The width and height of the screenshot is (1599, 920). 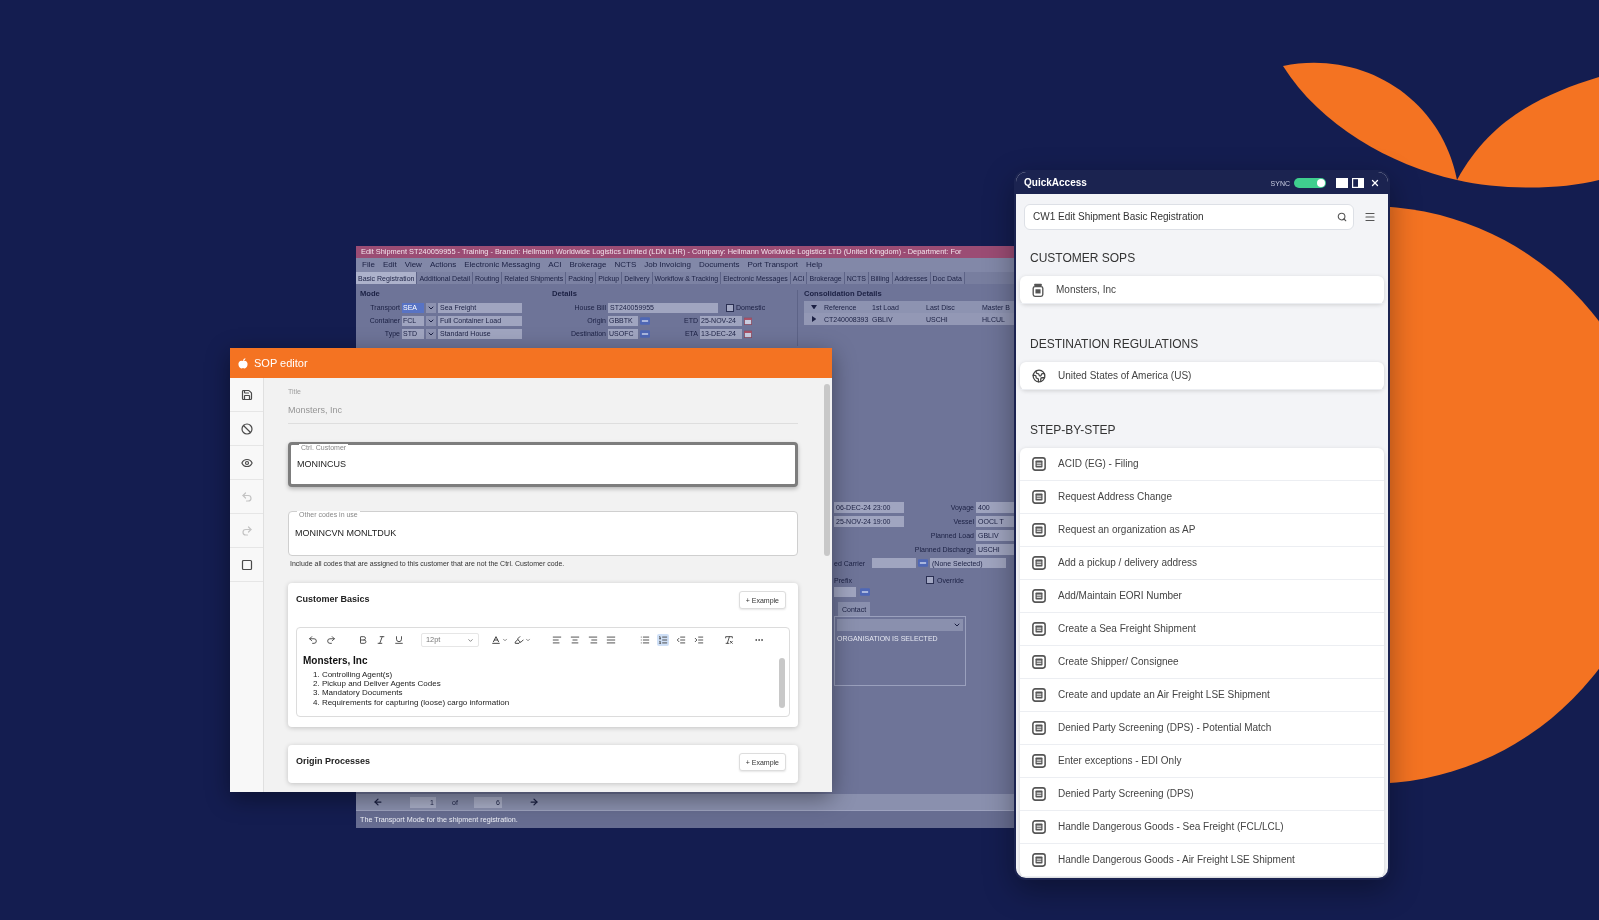 I want to click on italic-icon, so click(x=381, y=640).